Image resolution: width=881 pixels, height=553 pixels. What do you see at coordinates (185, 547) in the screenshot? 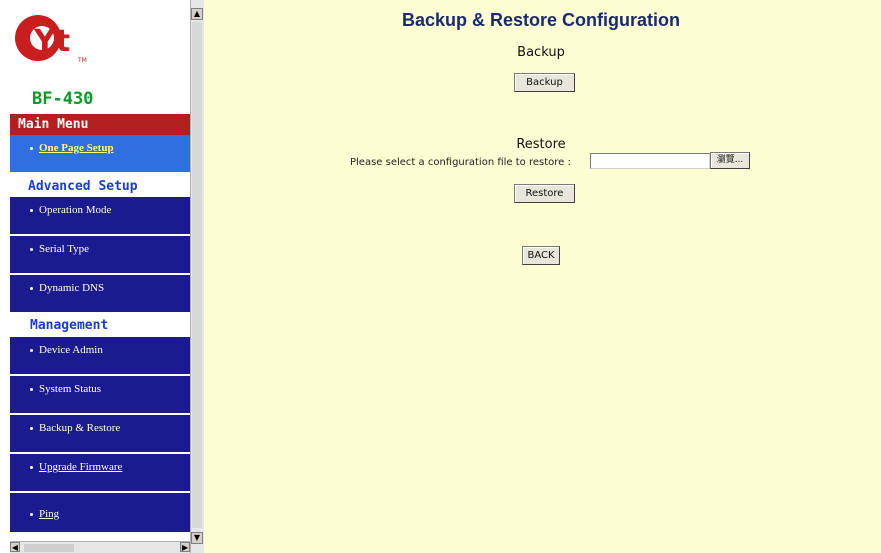
I see `scroll-right-icon: ▶` at bounding box center [185, 547].